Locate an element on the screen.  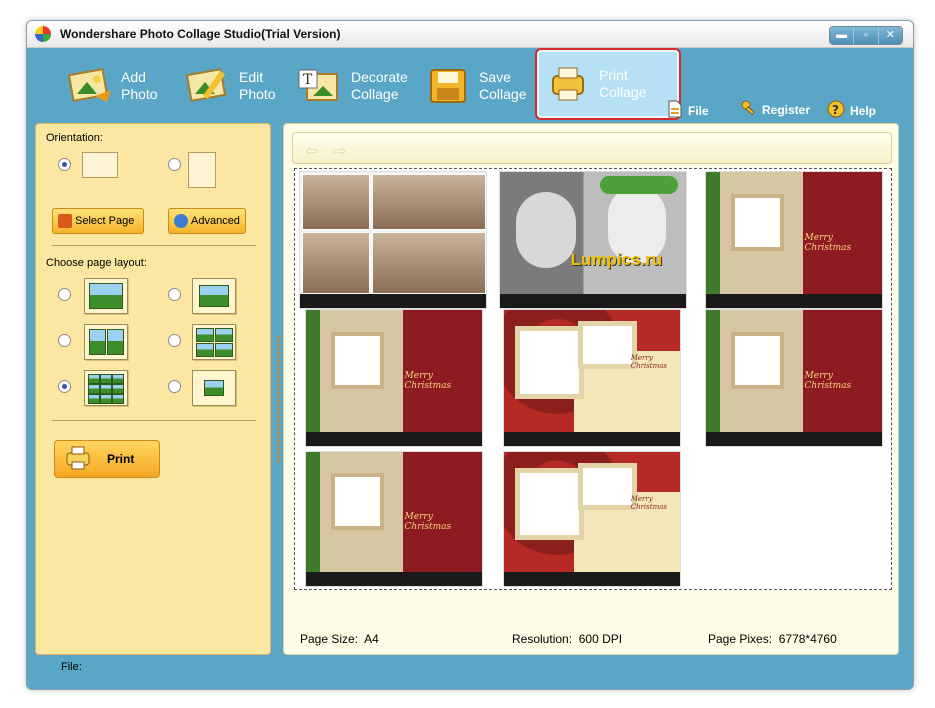
print-button-label: Print is located at coordinates (121, 459).